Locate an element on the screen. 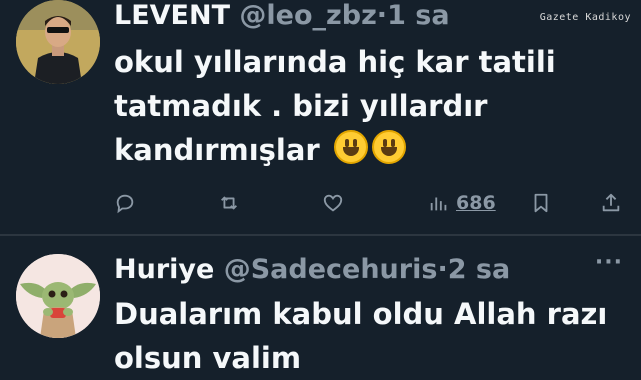 The width and height of the screenshot is (641, 380). bookmark-icon is located at coordinates (541, 203).